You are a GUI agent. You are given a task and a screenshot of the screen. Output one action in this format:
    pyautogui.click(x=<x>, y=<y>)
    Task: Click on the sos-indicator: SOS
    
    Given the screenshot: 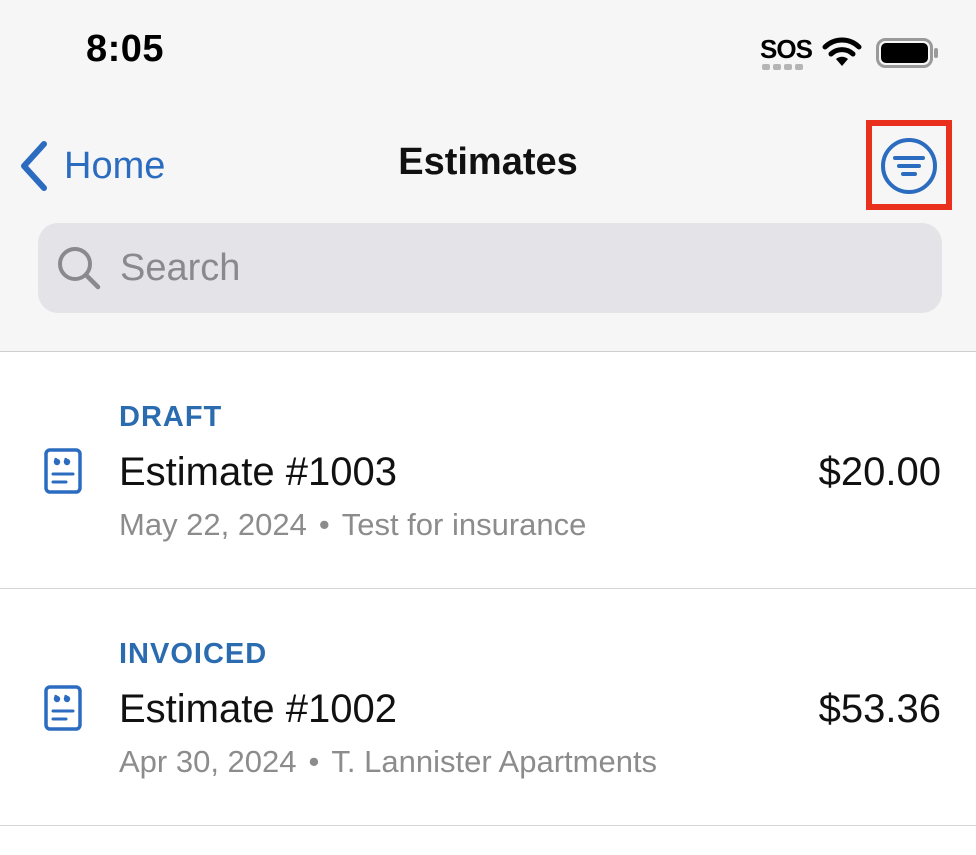 What is the action you would take?
    pyautogui.click(x=786, y=54)
    